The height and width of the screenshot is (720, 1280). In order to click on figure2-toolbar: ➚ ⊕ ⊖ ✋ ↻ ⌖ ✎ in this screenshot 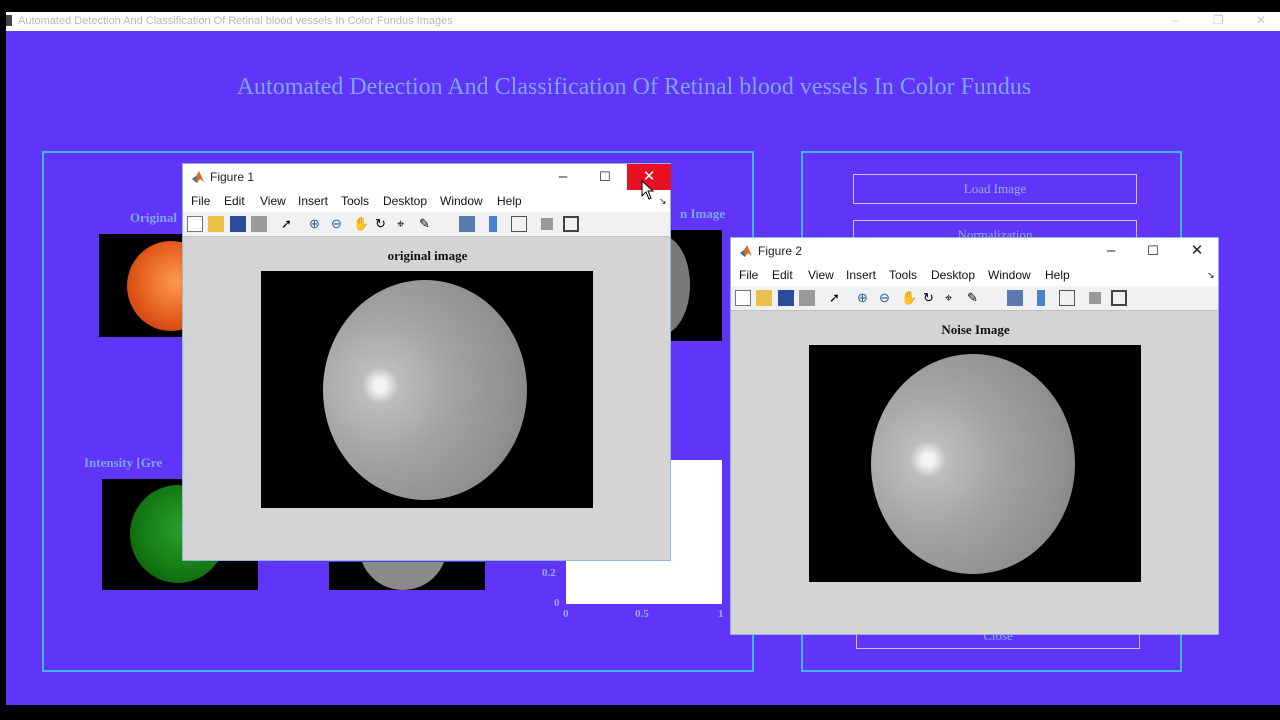, I will do `click(974, 298)`.